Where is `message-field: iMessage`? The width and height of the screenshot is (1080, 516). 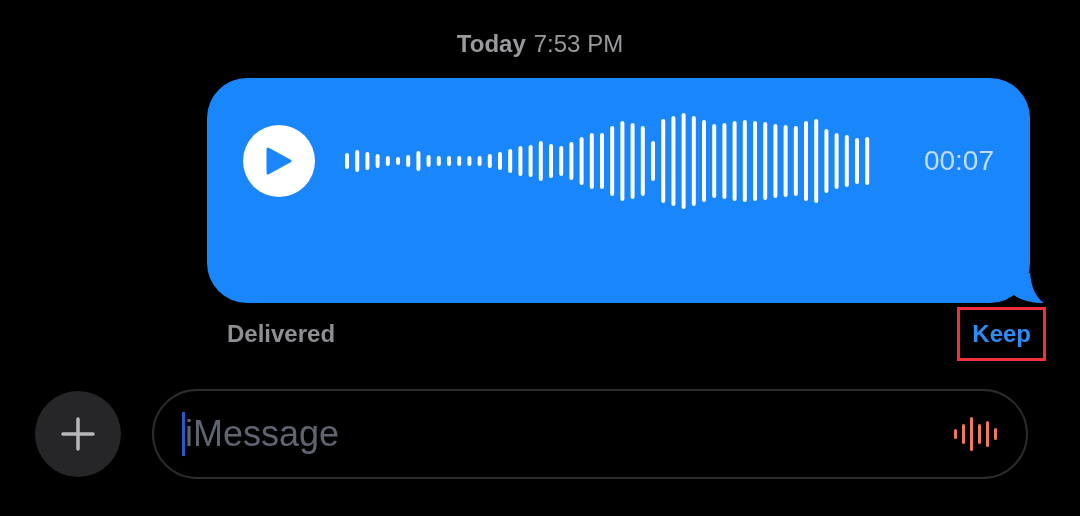 message-field: iMessage is located at coordinates (590, 434).